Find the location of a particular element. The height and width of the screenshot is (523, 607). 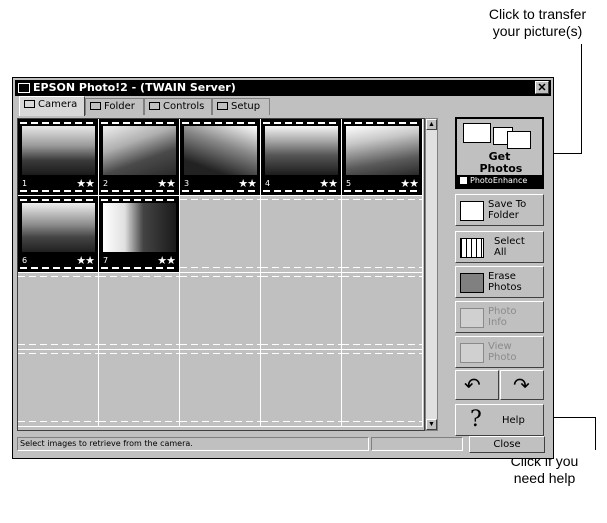

title-bar: EPSON Photo!2 - (TWAIN Server) ✕ is located at coordinates (283, 88).